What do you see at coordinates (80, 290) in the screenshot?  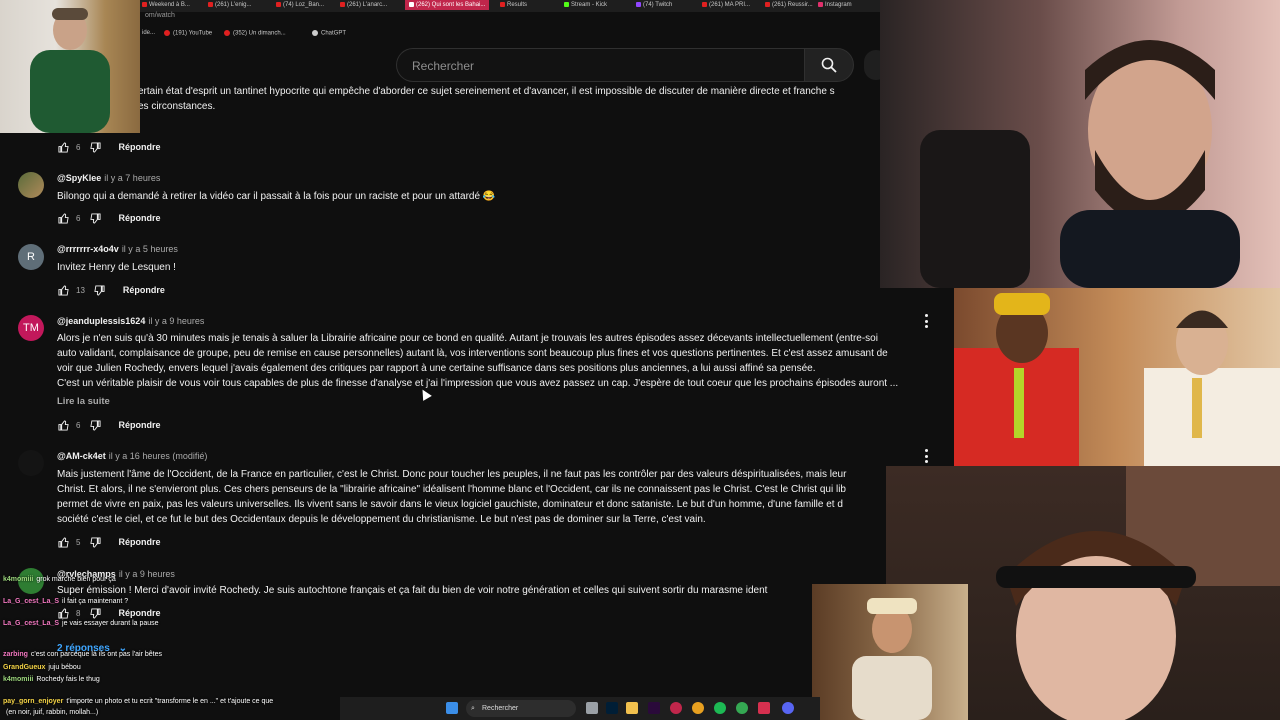 I see `like-count: 13` at bounding box center [80, 290].